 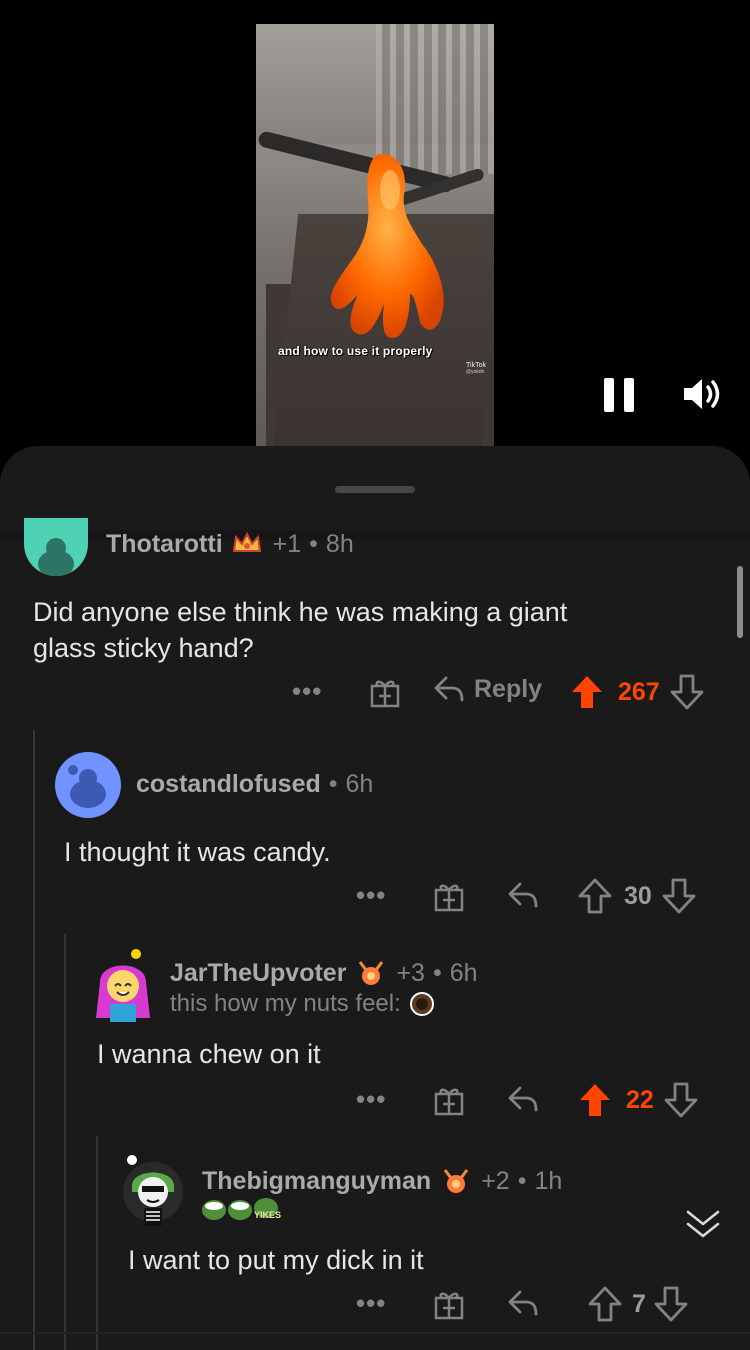 I want to click on volume-icon, so click(x=702, y=394).